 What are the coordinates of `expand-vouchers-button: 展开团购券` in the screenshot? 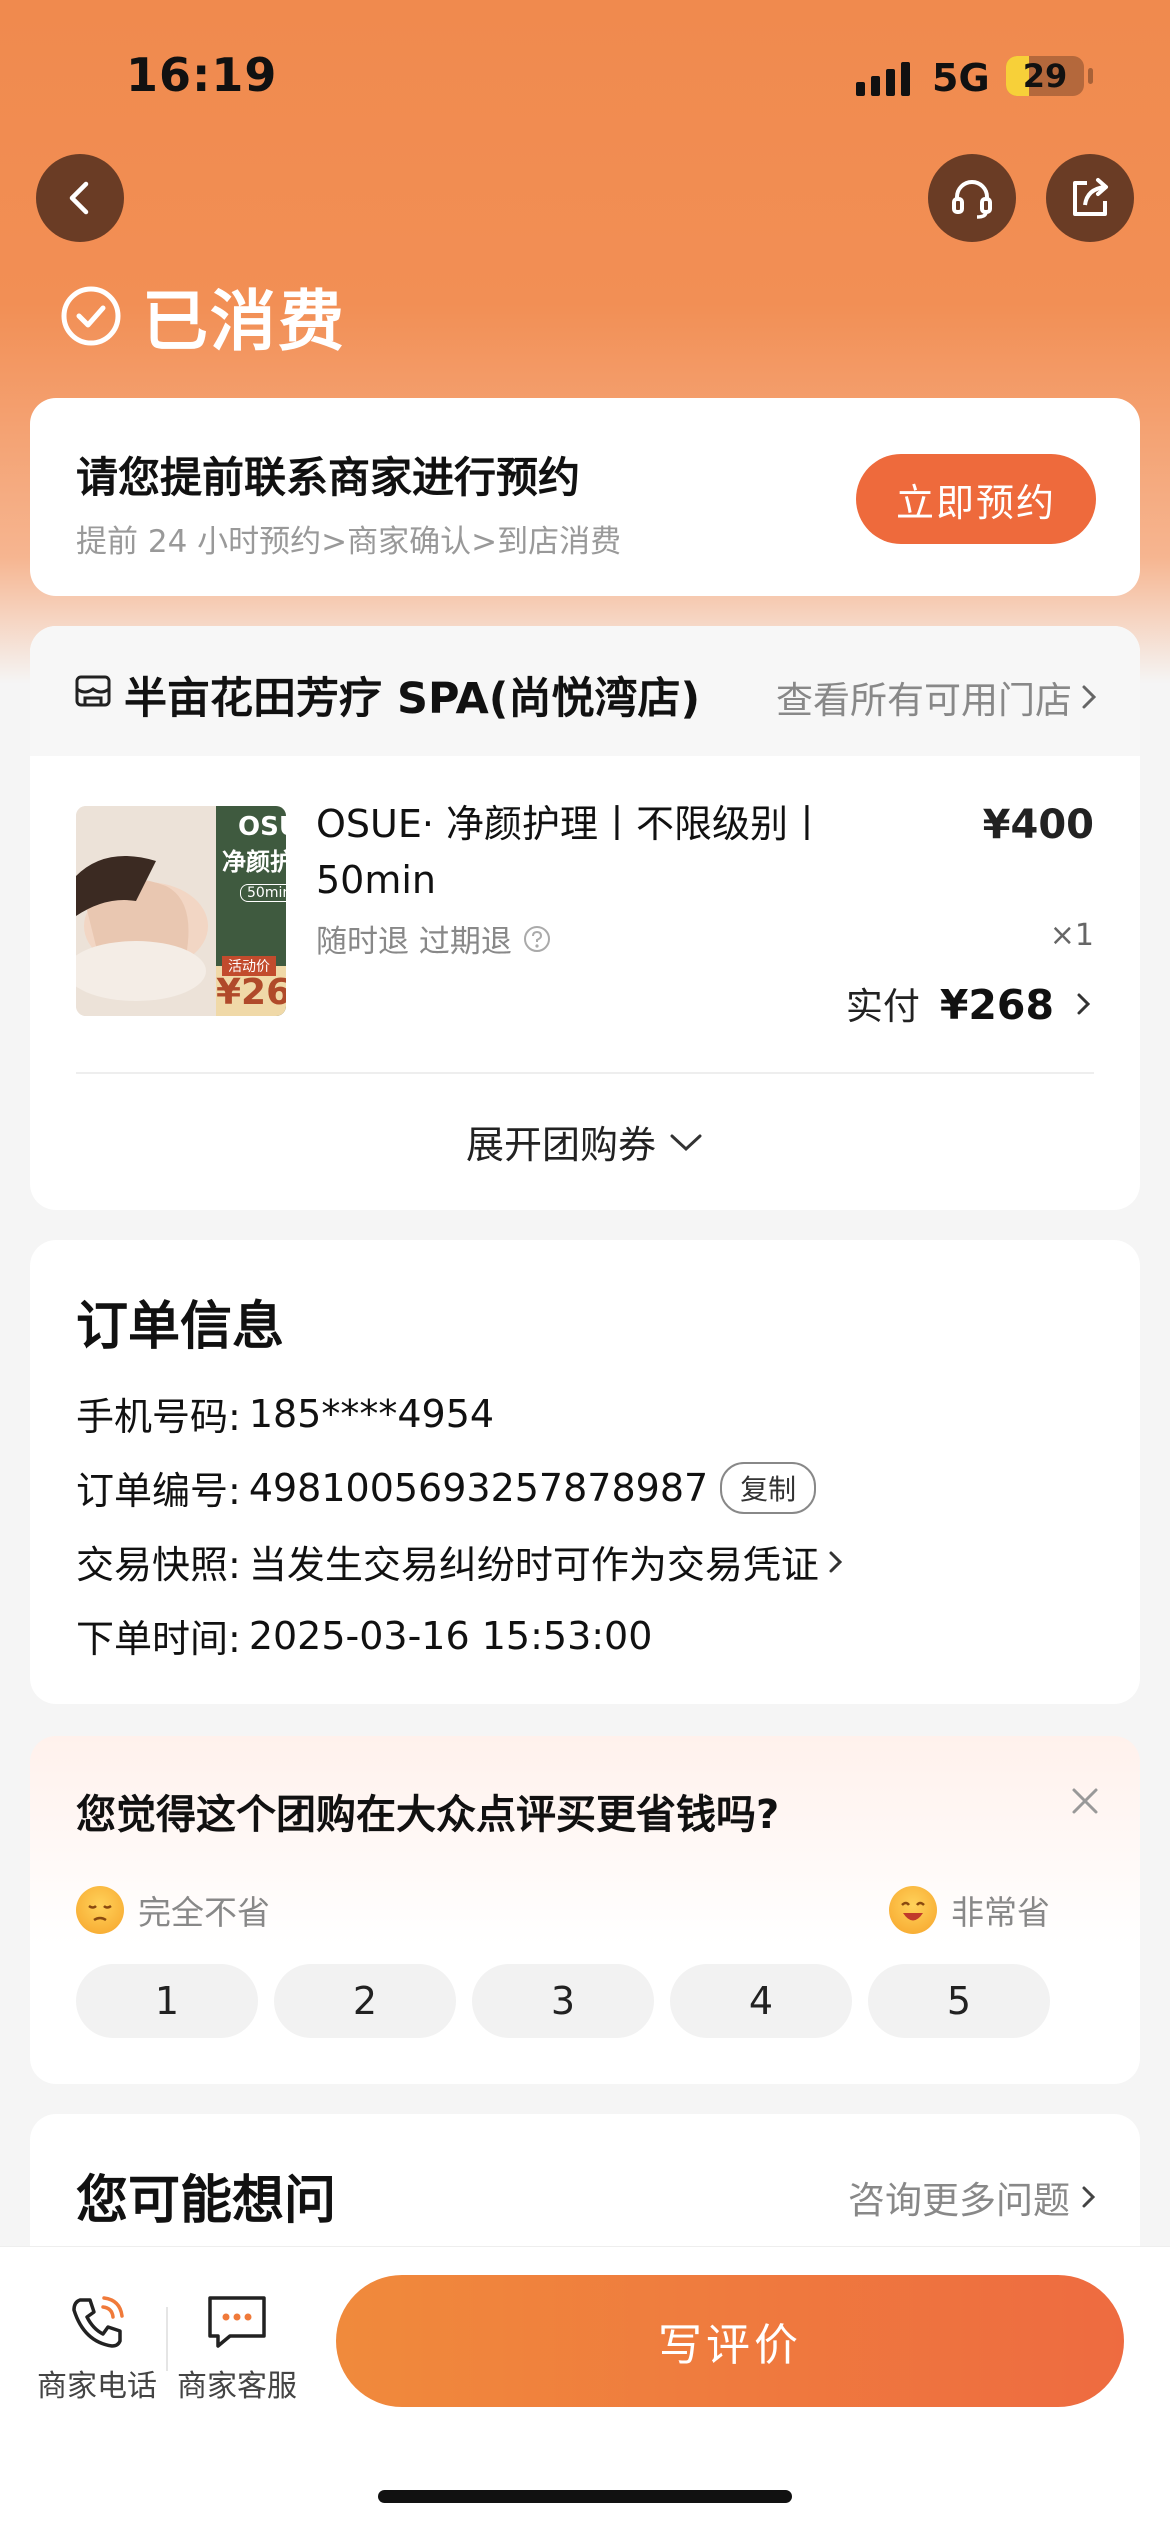 It's located at (585, 1141).